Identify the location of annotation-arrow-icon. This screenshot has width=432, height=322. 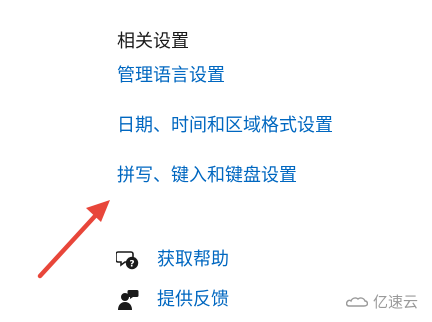
(73, 239).